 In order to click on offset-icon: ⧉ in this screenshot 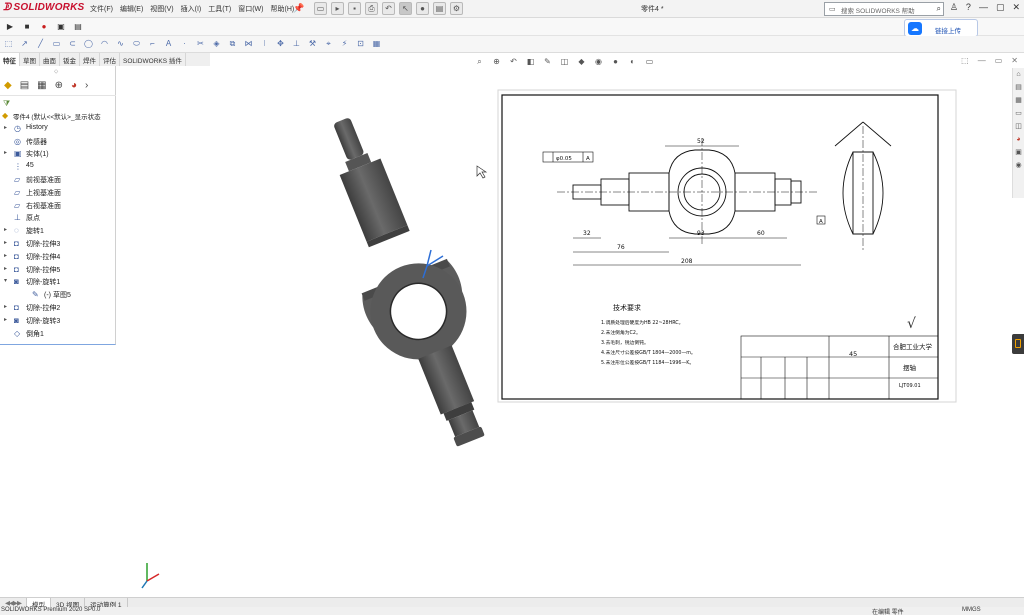, I will do `click(232, 44)`.